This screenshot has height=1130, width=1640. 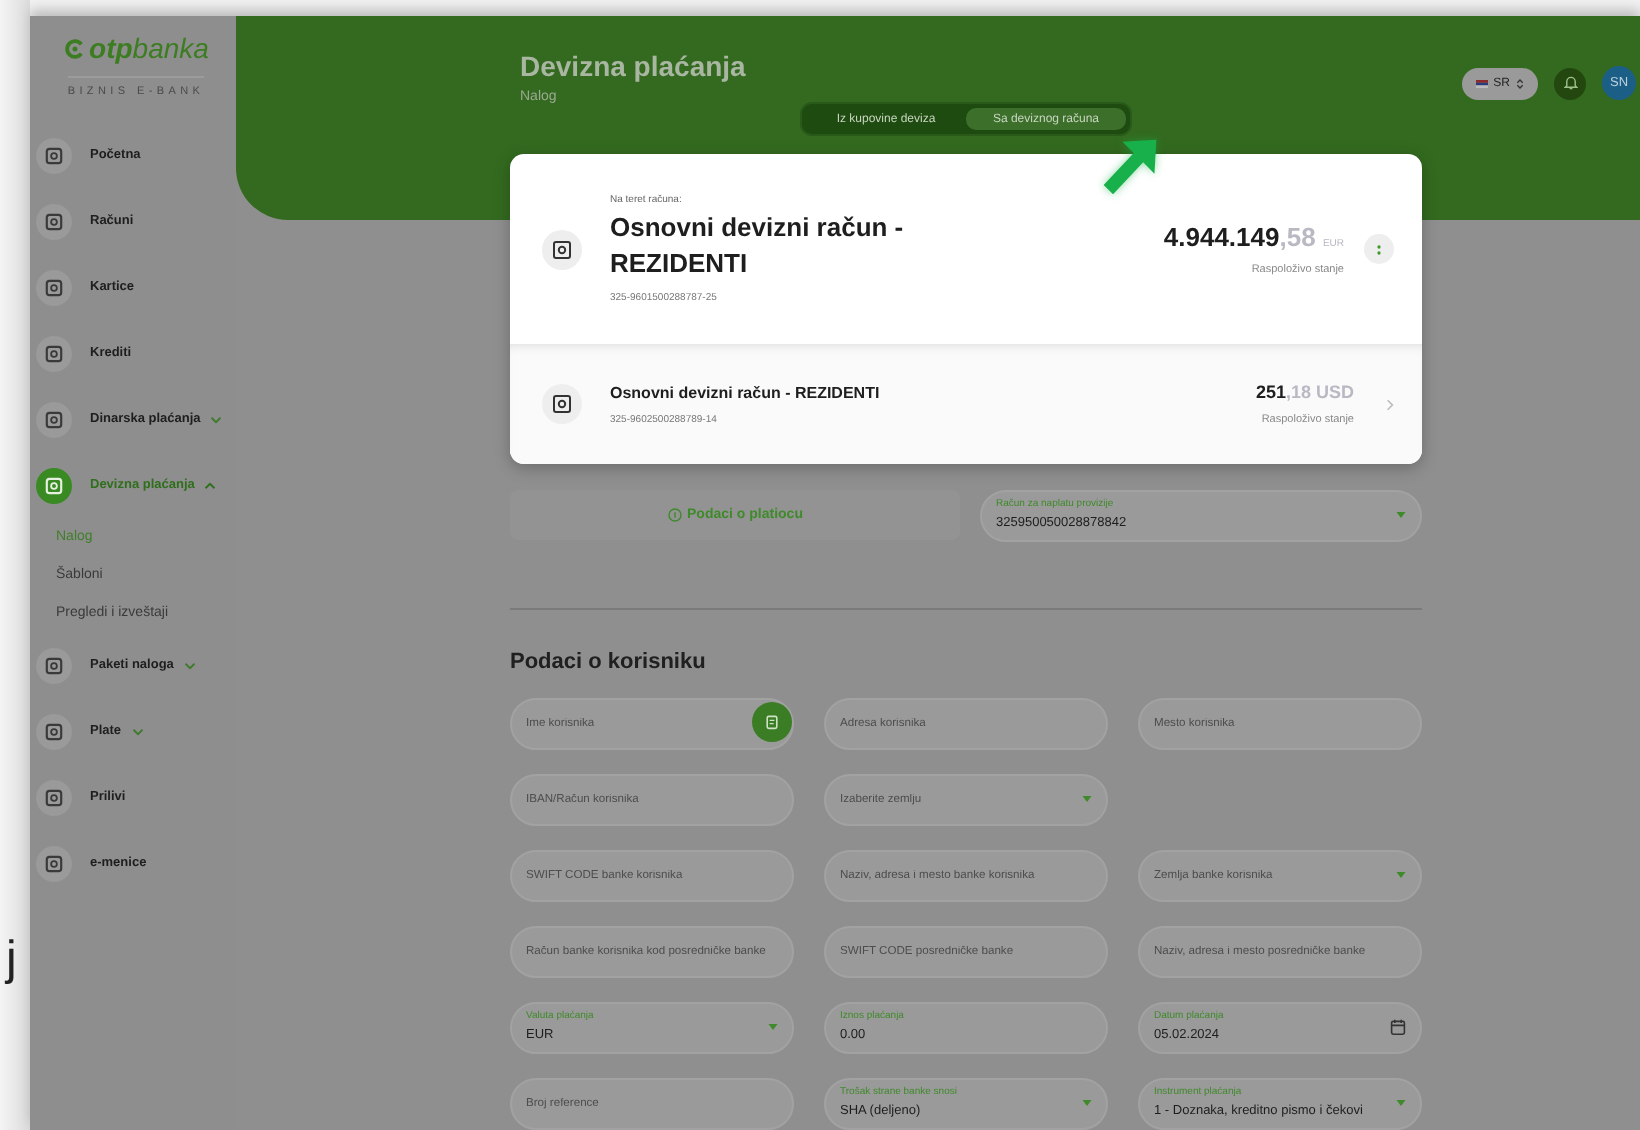 What do you see at coordinates (634, 66) in the screenshot?
I see `page-title: Devizna plaćanja` at bounding box center [634, 66].